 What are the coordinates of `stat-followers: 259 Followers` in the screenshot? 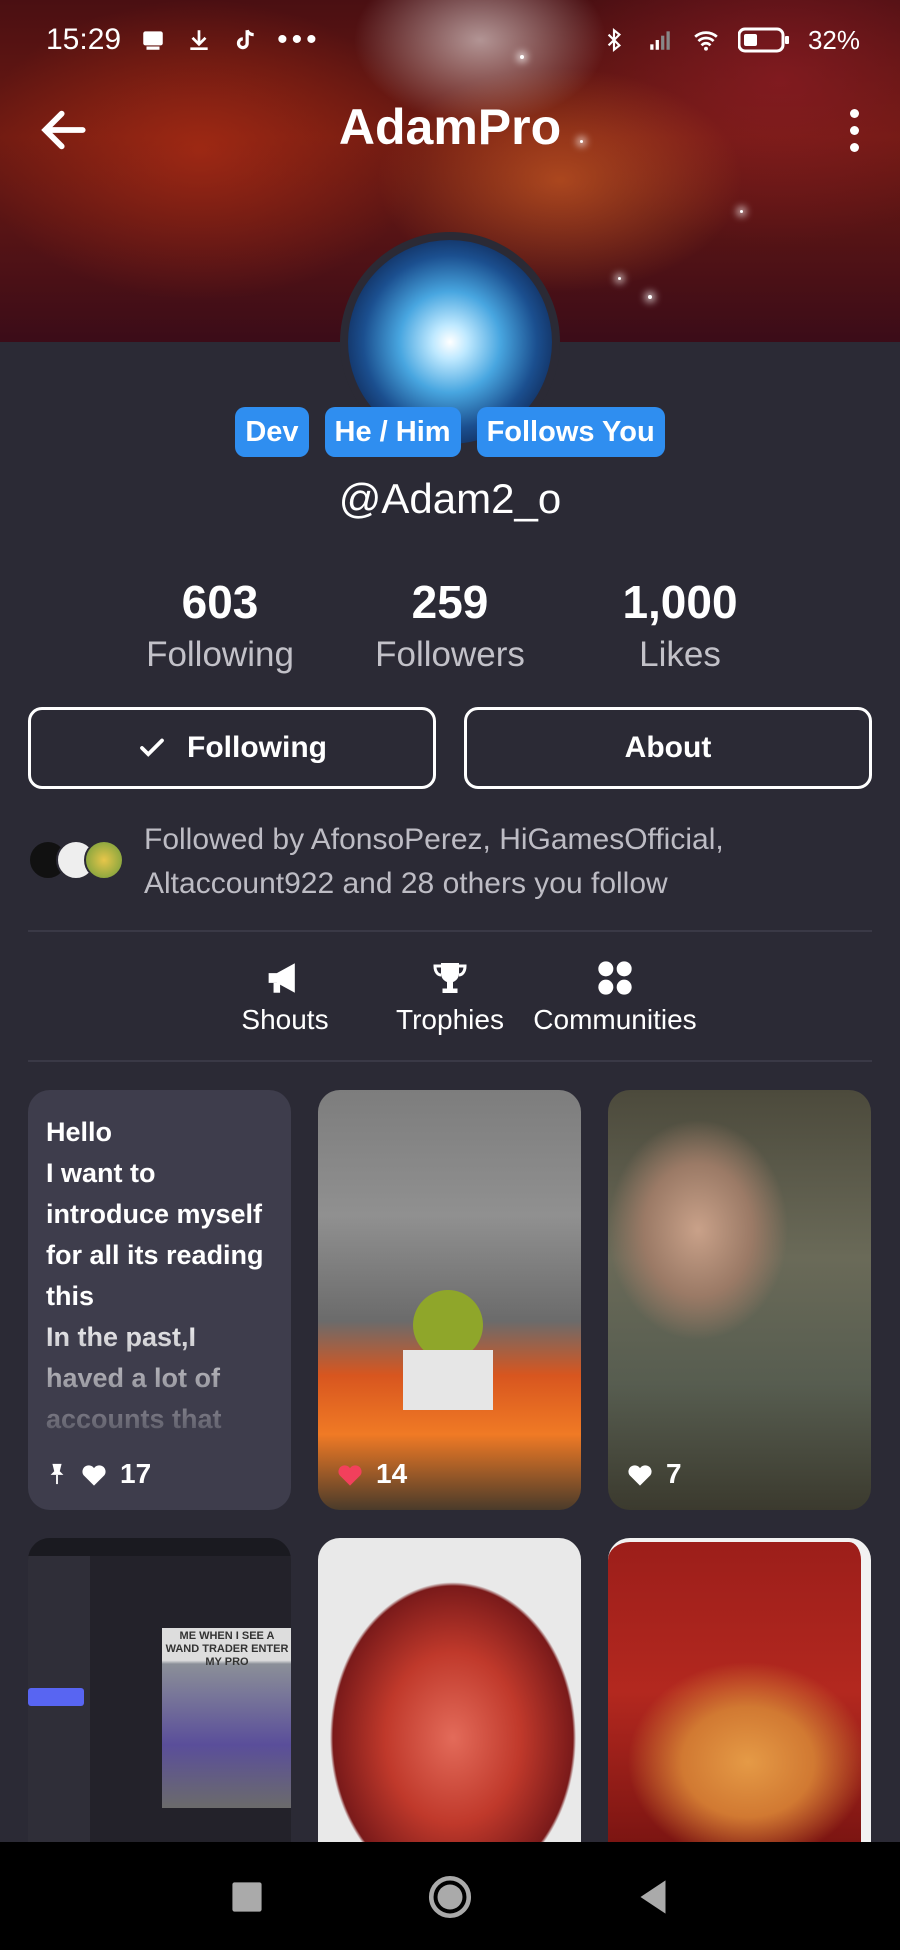 It's located at (450, 625).